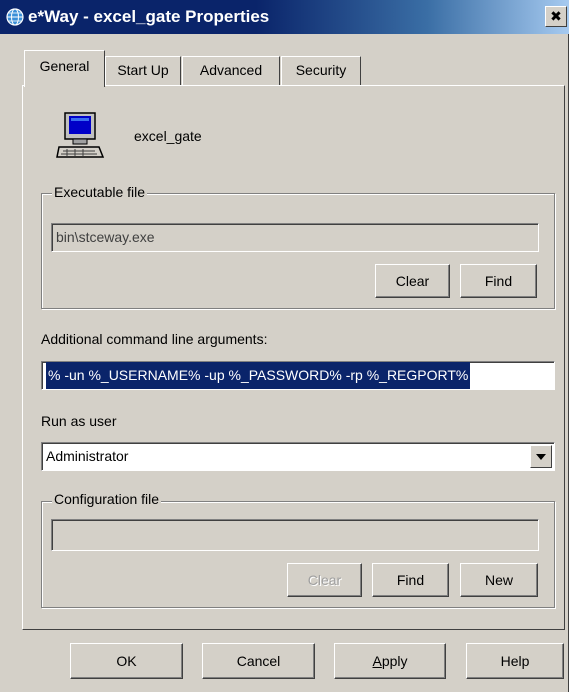 Image resolution: width=577 pixels, height=692 pixels. I want to click on dropdown-button, so click(541, 456).